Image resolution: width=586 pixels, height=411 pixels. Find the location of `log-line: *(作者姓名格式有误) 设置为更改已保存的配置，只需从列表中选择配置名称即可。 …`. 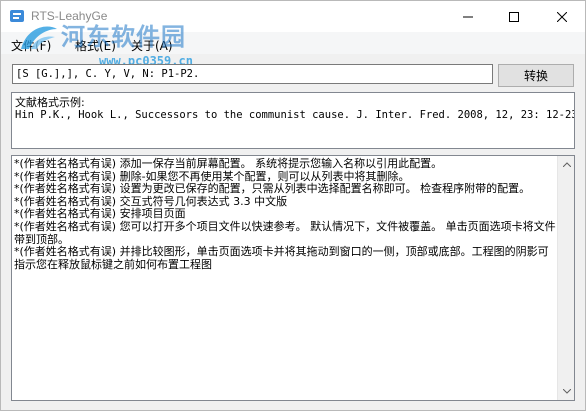

log-line: *(作者姓名格式有误) 设置为更改已保存的配置，只需从列表中选择配置名称即可。 … is located at coordinates (272, 189).